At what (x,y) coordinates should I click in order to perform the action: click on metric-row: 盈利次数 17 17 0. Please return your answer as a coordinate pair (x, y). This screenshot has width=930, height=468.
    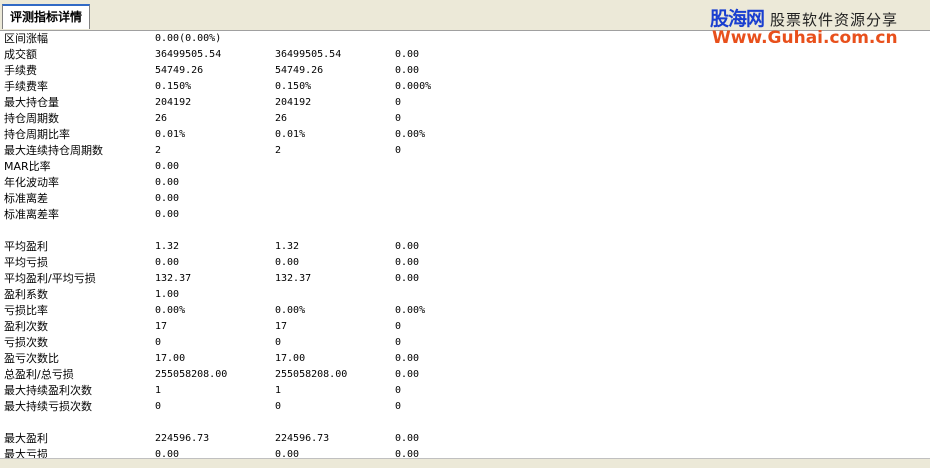
    Looking at the image, I should click on (465, 327).